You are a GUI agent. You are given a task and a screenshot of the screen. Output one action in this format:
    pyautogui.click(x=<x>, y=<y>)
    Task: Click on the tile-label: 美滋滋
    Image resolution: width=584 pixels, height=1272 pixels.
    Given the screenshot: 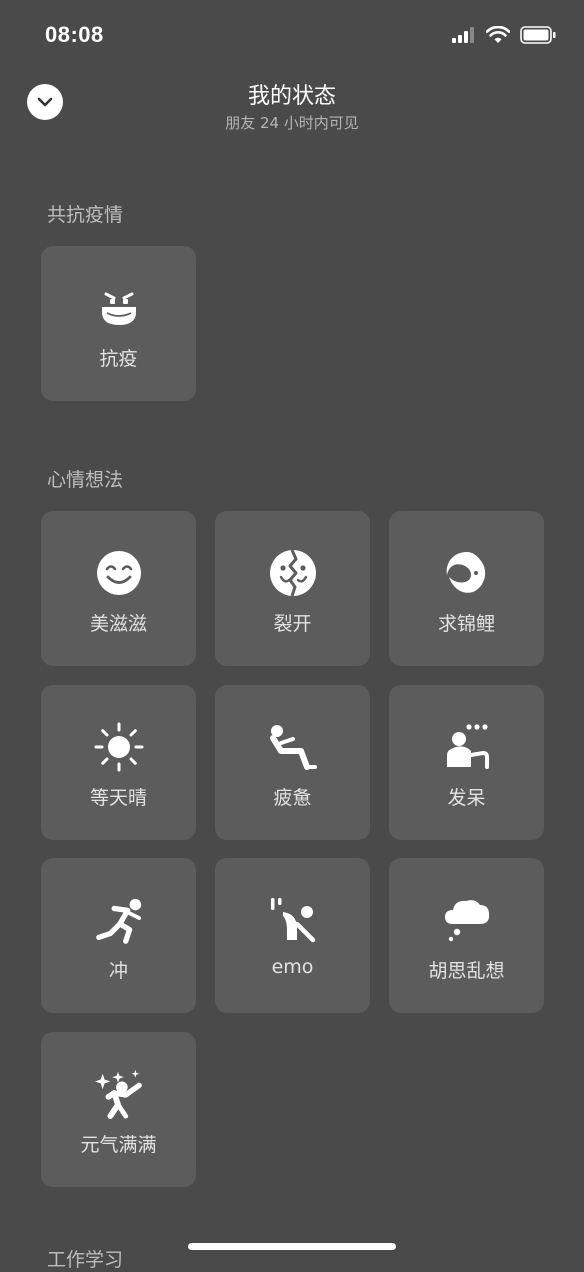 What is the action you would take?
    pyautogui.click(x=118, y=624)
    